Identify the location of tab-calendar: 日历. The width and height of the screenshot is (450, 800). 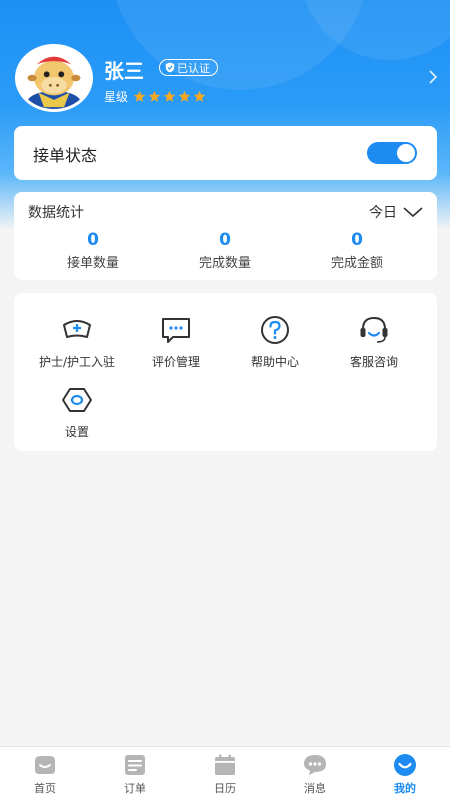
(225, 774).